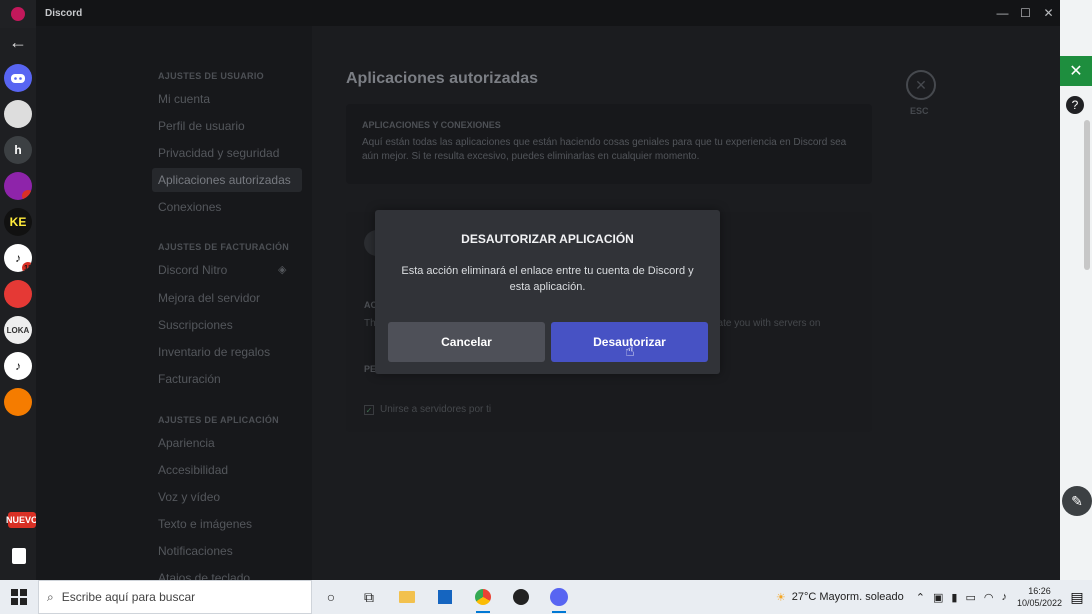 This screenshot has height=614, width=1092. I want to click on loka-app-icon: LOKA, so click(18, 330).